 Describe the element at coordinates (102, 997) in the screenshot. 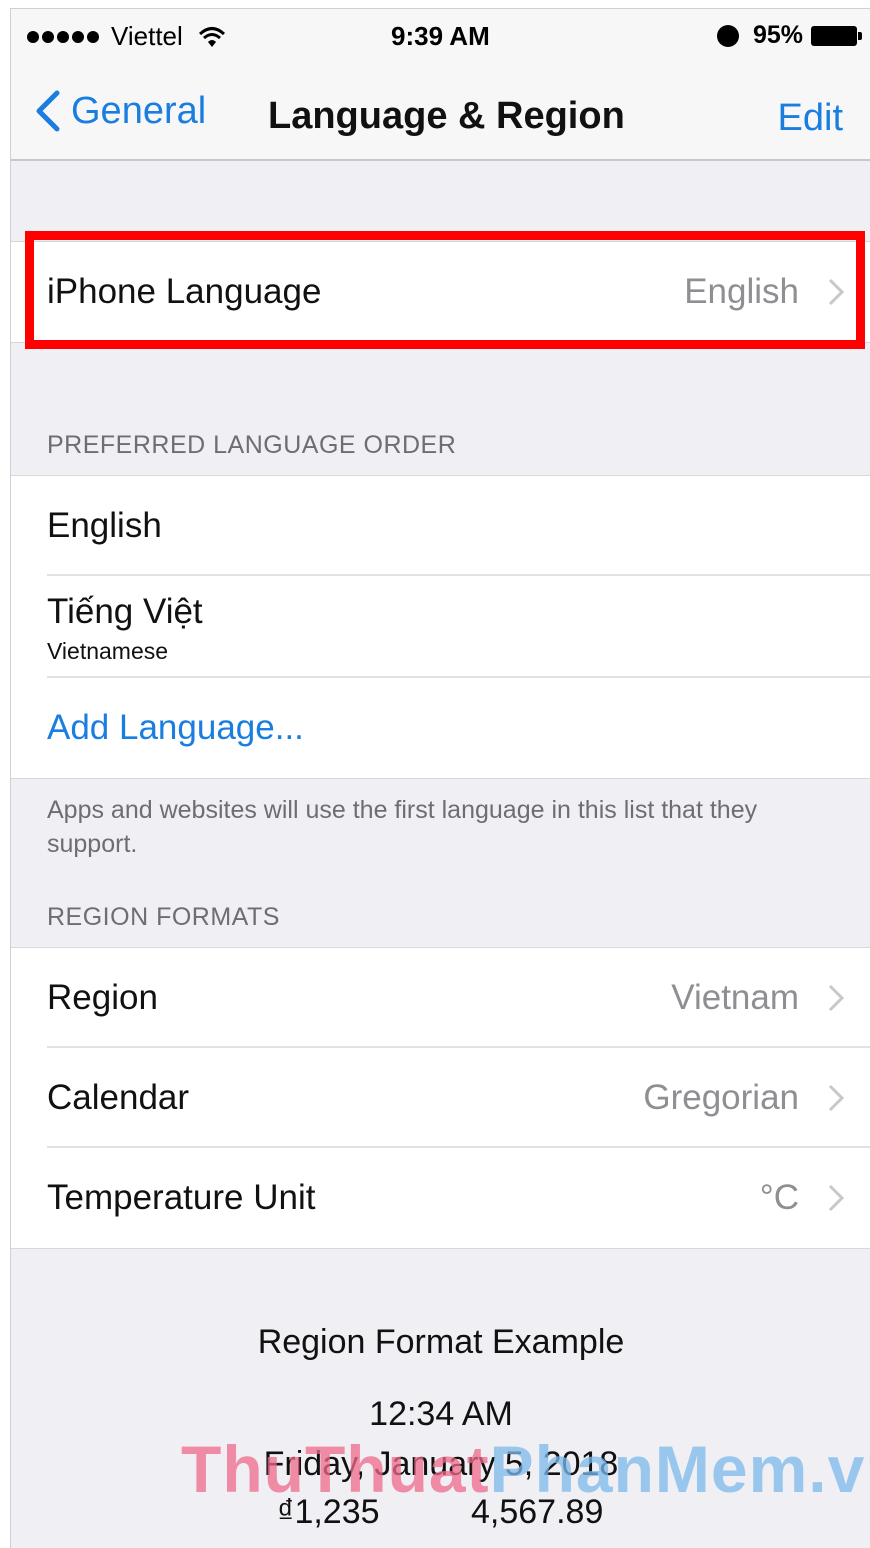

I see `region-label: Region` at that location.